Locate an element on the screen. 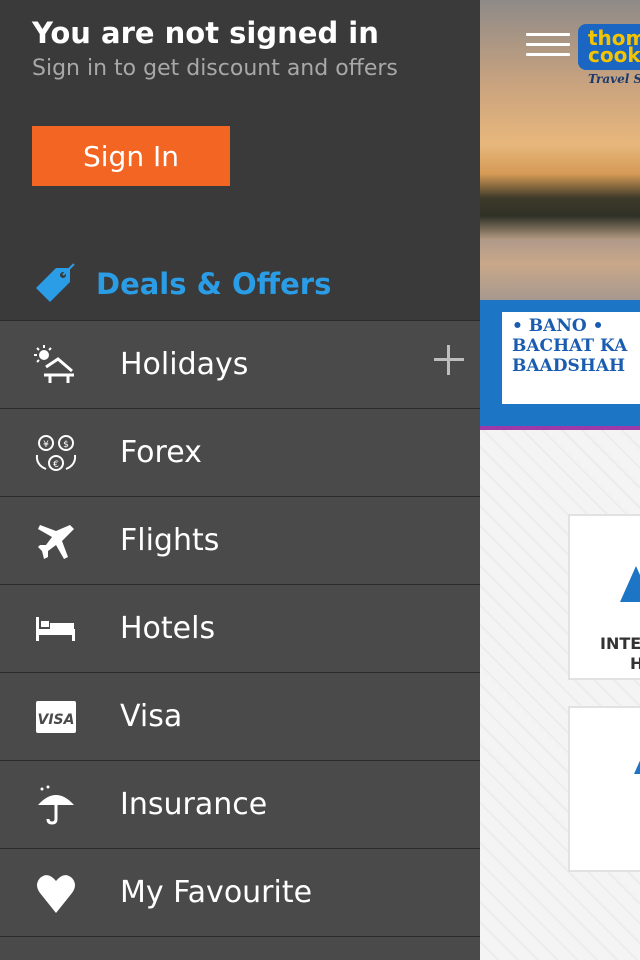 This screenshot has height=960, width=640. menu-item-insurance: Insurance is located at coordinates (240, 804).